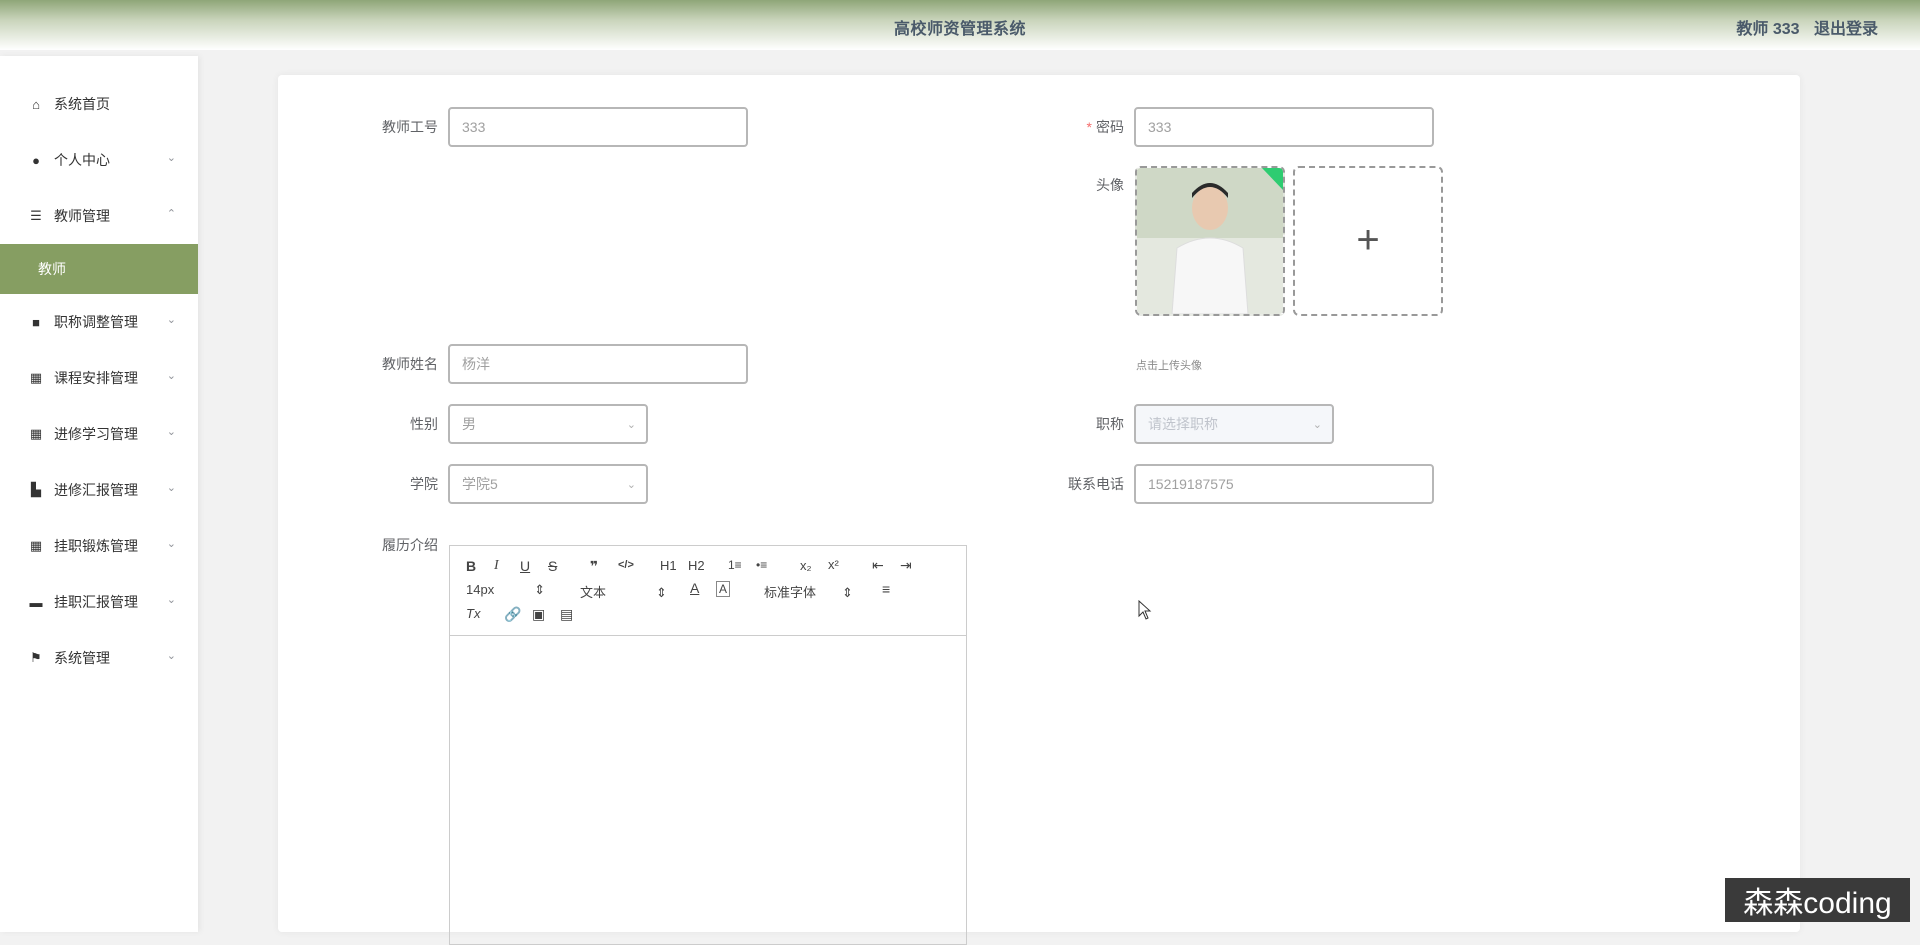  I want to click on avatar-upload-button: +, so click(1368, 241).